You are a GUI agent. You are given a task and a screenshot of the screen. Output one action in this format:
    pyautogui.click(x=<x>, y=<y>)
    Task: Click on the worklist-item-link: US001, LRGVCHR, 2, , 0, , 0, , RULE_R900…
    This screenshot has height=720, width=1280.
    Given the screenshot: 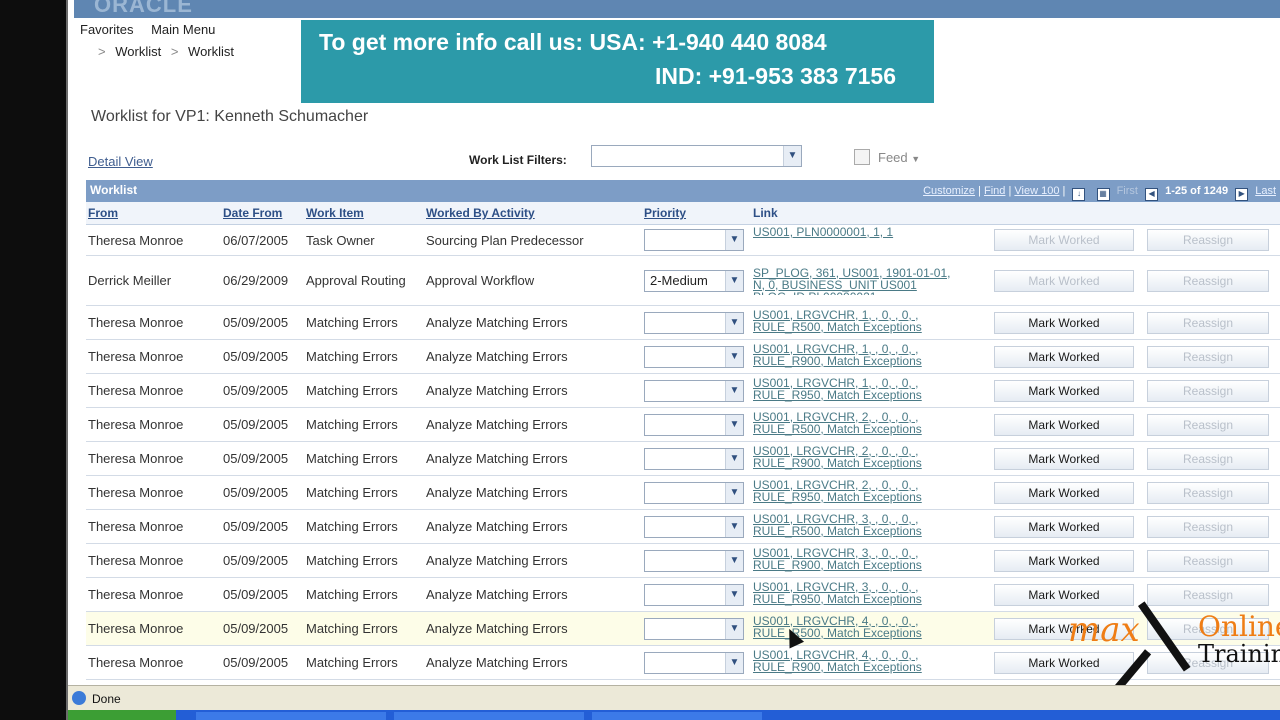 What is the action you would take?
    pyautogui.click(x=858, y=459)
    